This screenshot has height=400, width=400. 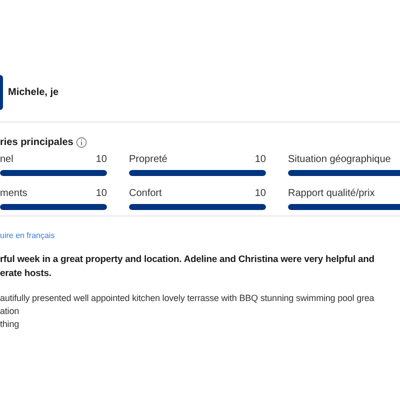 What do you see at coordinates (82, 142) in the screenshot?
I see `info-icon` at bounding box center [82, 142].